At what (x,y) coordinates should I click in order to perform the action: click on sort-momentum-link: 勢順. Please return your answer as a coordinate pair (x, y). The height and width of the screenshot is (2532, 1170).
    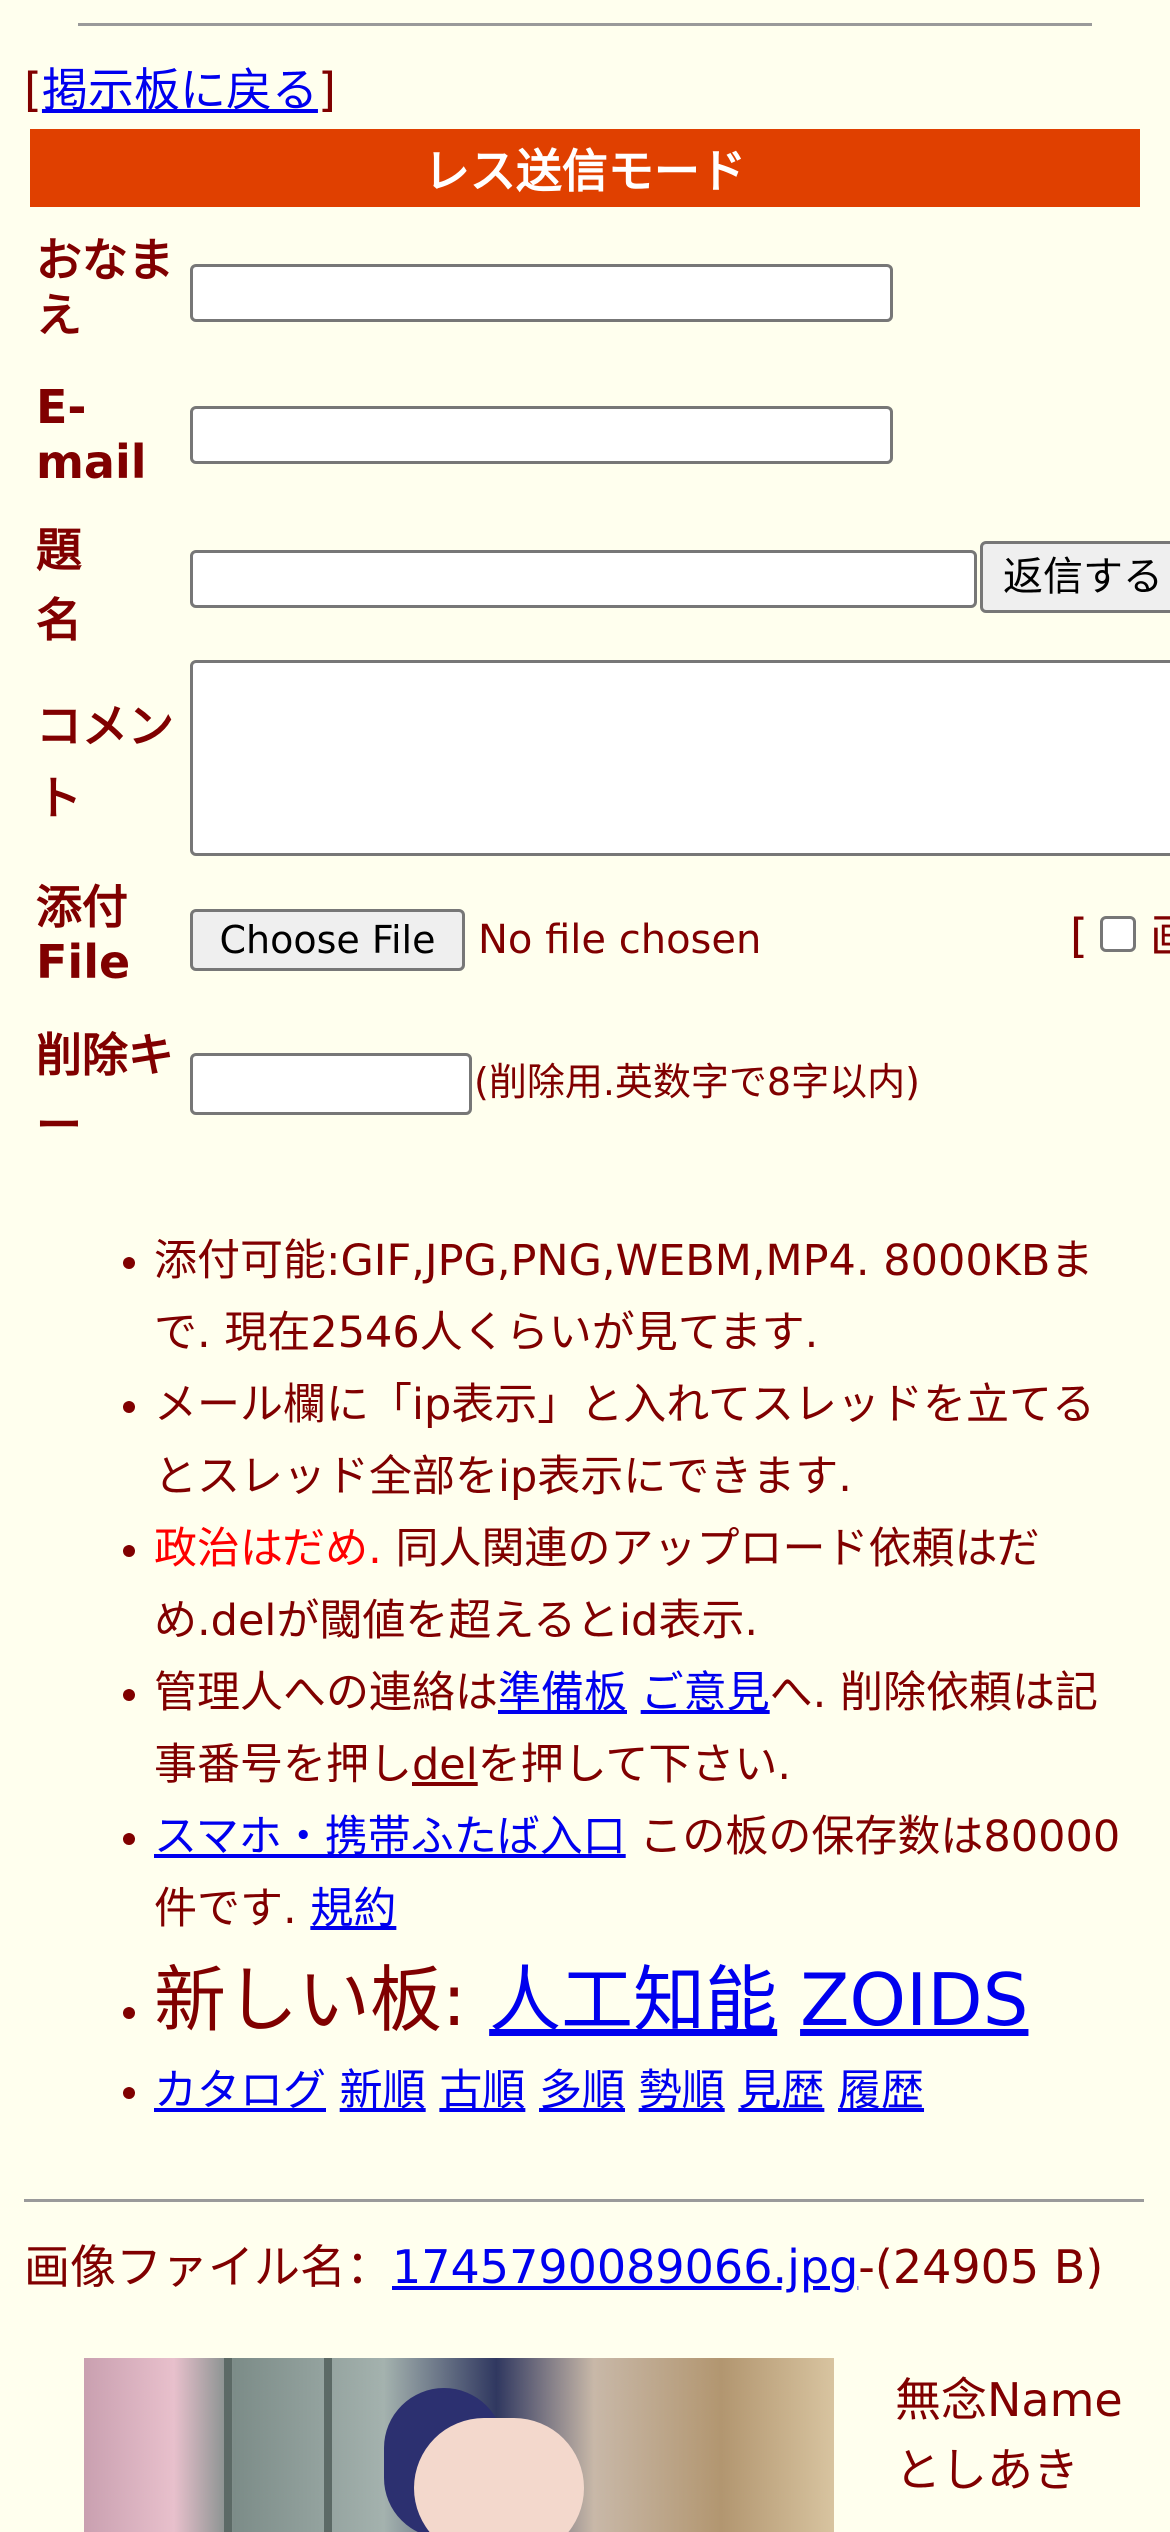
    Looking at the image, I should click on (682, 2091).